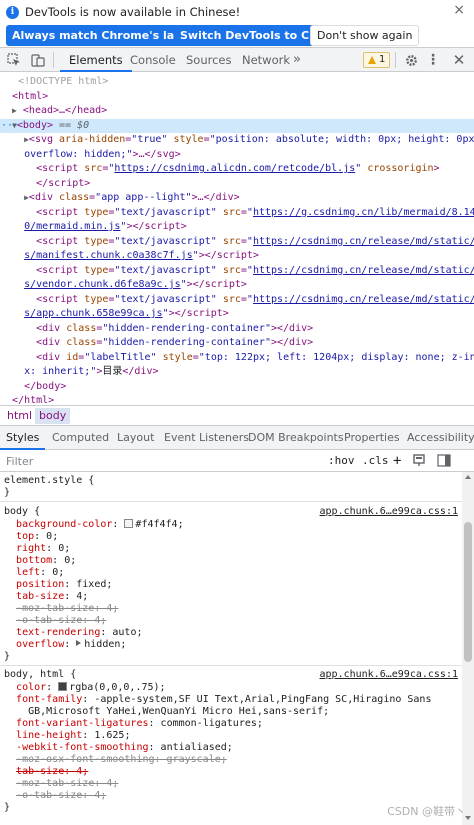  What do you see at coordinates (19, 416) in the screenshot?
I see `breadcrumb-html: html` at bounding box center [19, 416].